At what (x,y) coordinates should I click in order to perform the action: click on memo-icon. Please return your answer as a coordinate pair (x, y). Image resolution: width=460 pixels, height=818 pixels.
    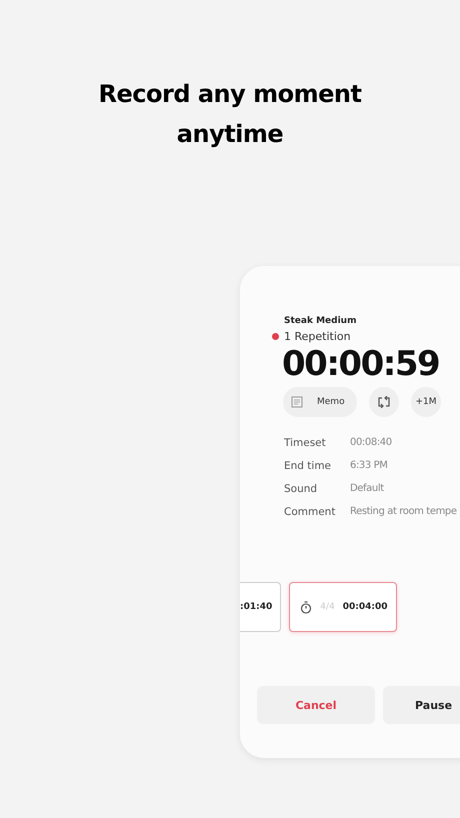
    Looking at the image, I should click on (297, 402).